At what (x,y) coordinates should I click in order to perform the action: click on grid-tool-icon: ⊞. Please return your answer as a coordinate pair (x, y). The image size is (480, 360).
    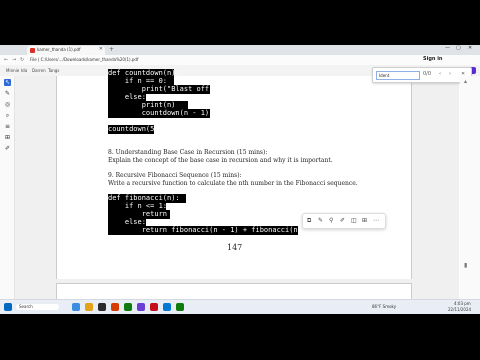
    Looking at the image, I should click on (7, 137).